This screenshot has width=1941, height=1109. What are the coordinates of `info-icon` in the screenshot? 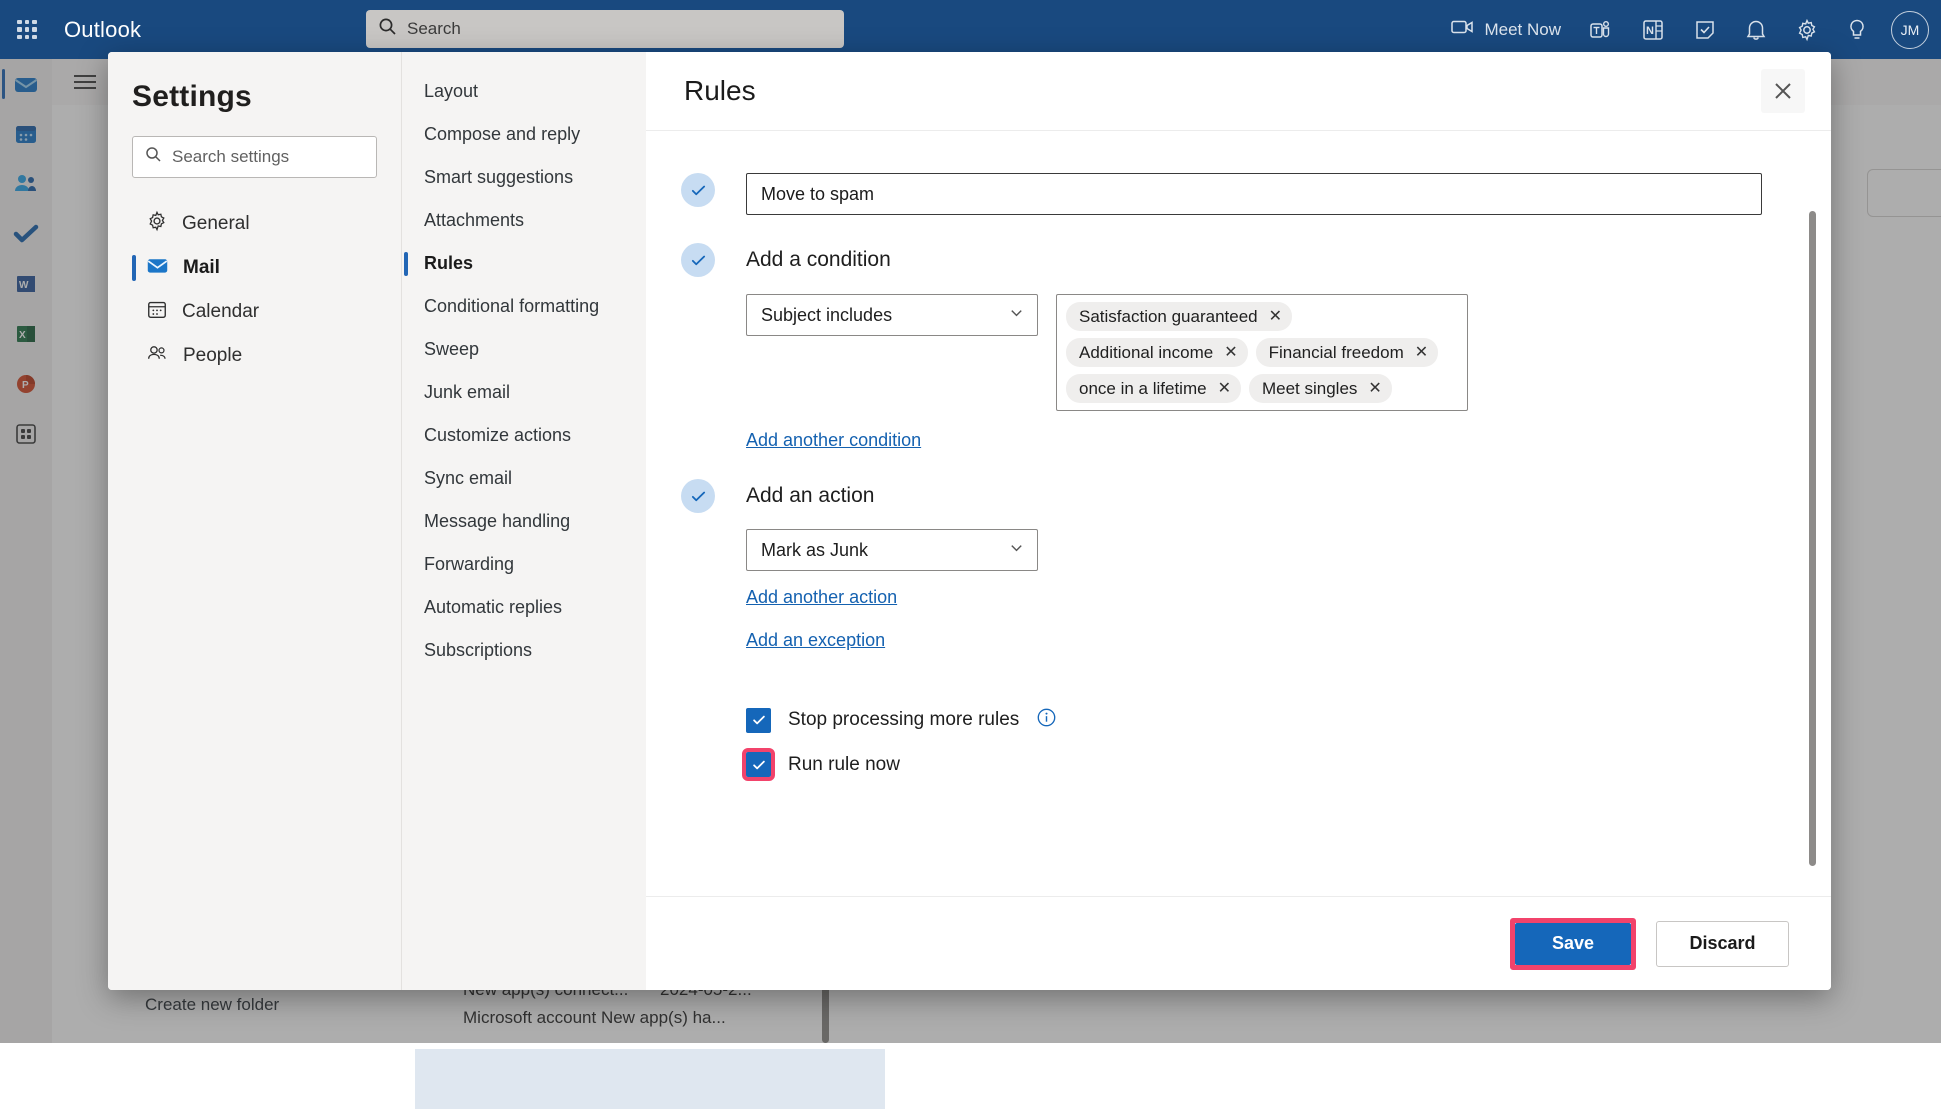 It's located at (1046, 720).